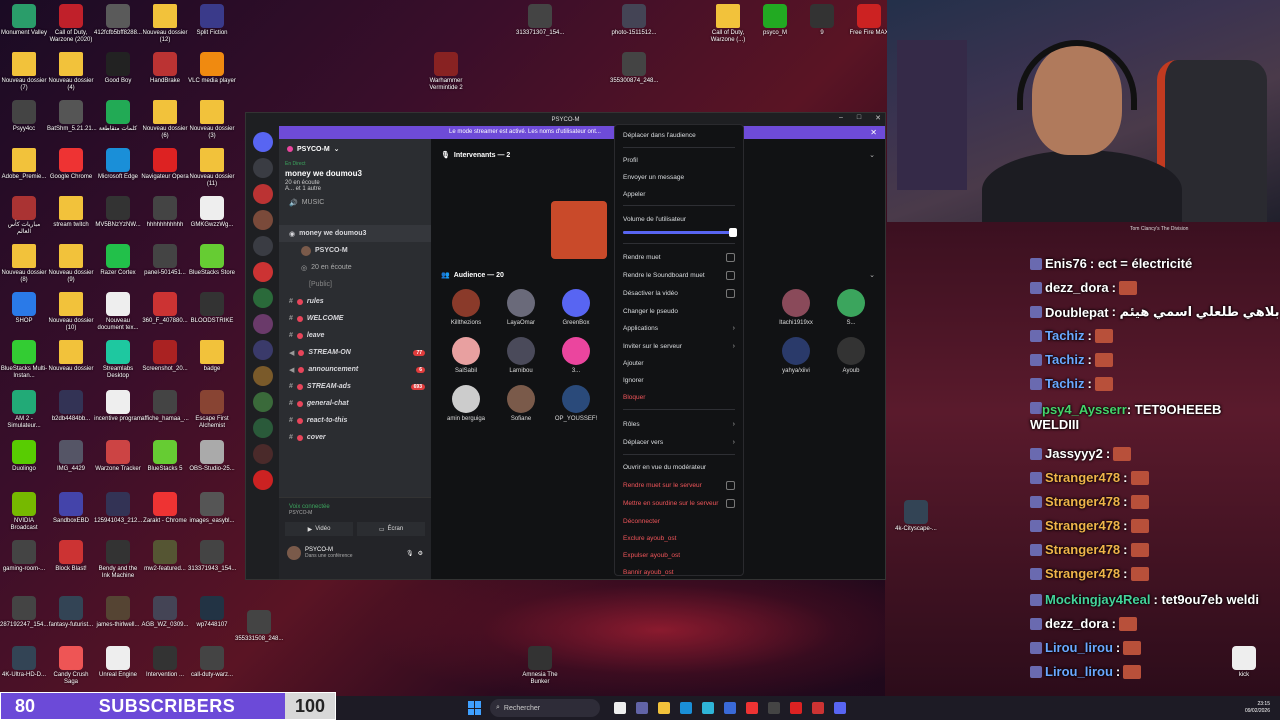  I want to click on taskbar-edge-icon, so click(708, 708).